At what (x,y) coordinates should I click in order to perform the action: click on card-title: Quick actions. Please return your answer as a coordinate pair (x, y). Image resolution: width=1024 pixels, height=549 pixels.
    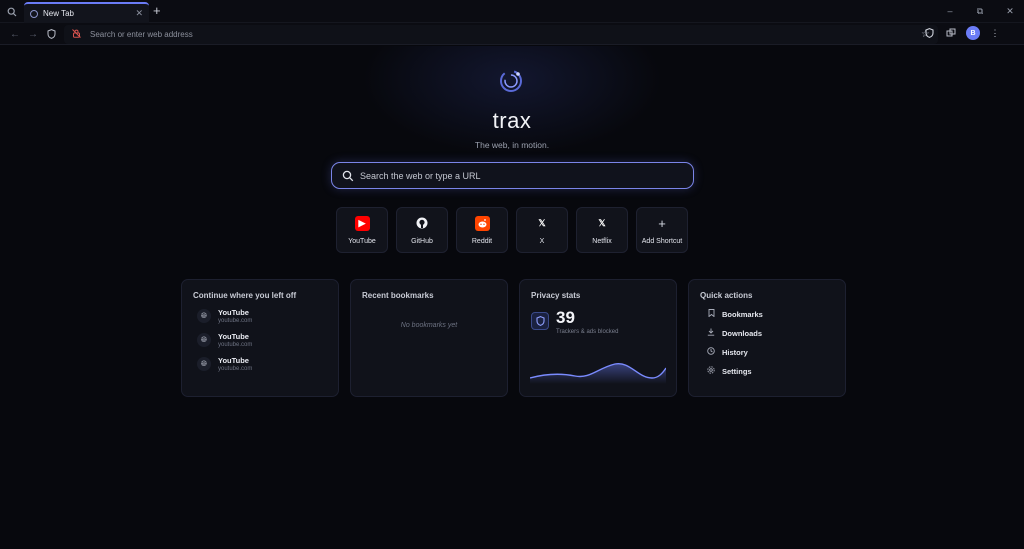
    Looking at the image, I should click on (726, 295).